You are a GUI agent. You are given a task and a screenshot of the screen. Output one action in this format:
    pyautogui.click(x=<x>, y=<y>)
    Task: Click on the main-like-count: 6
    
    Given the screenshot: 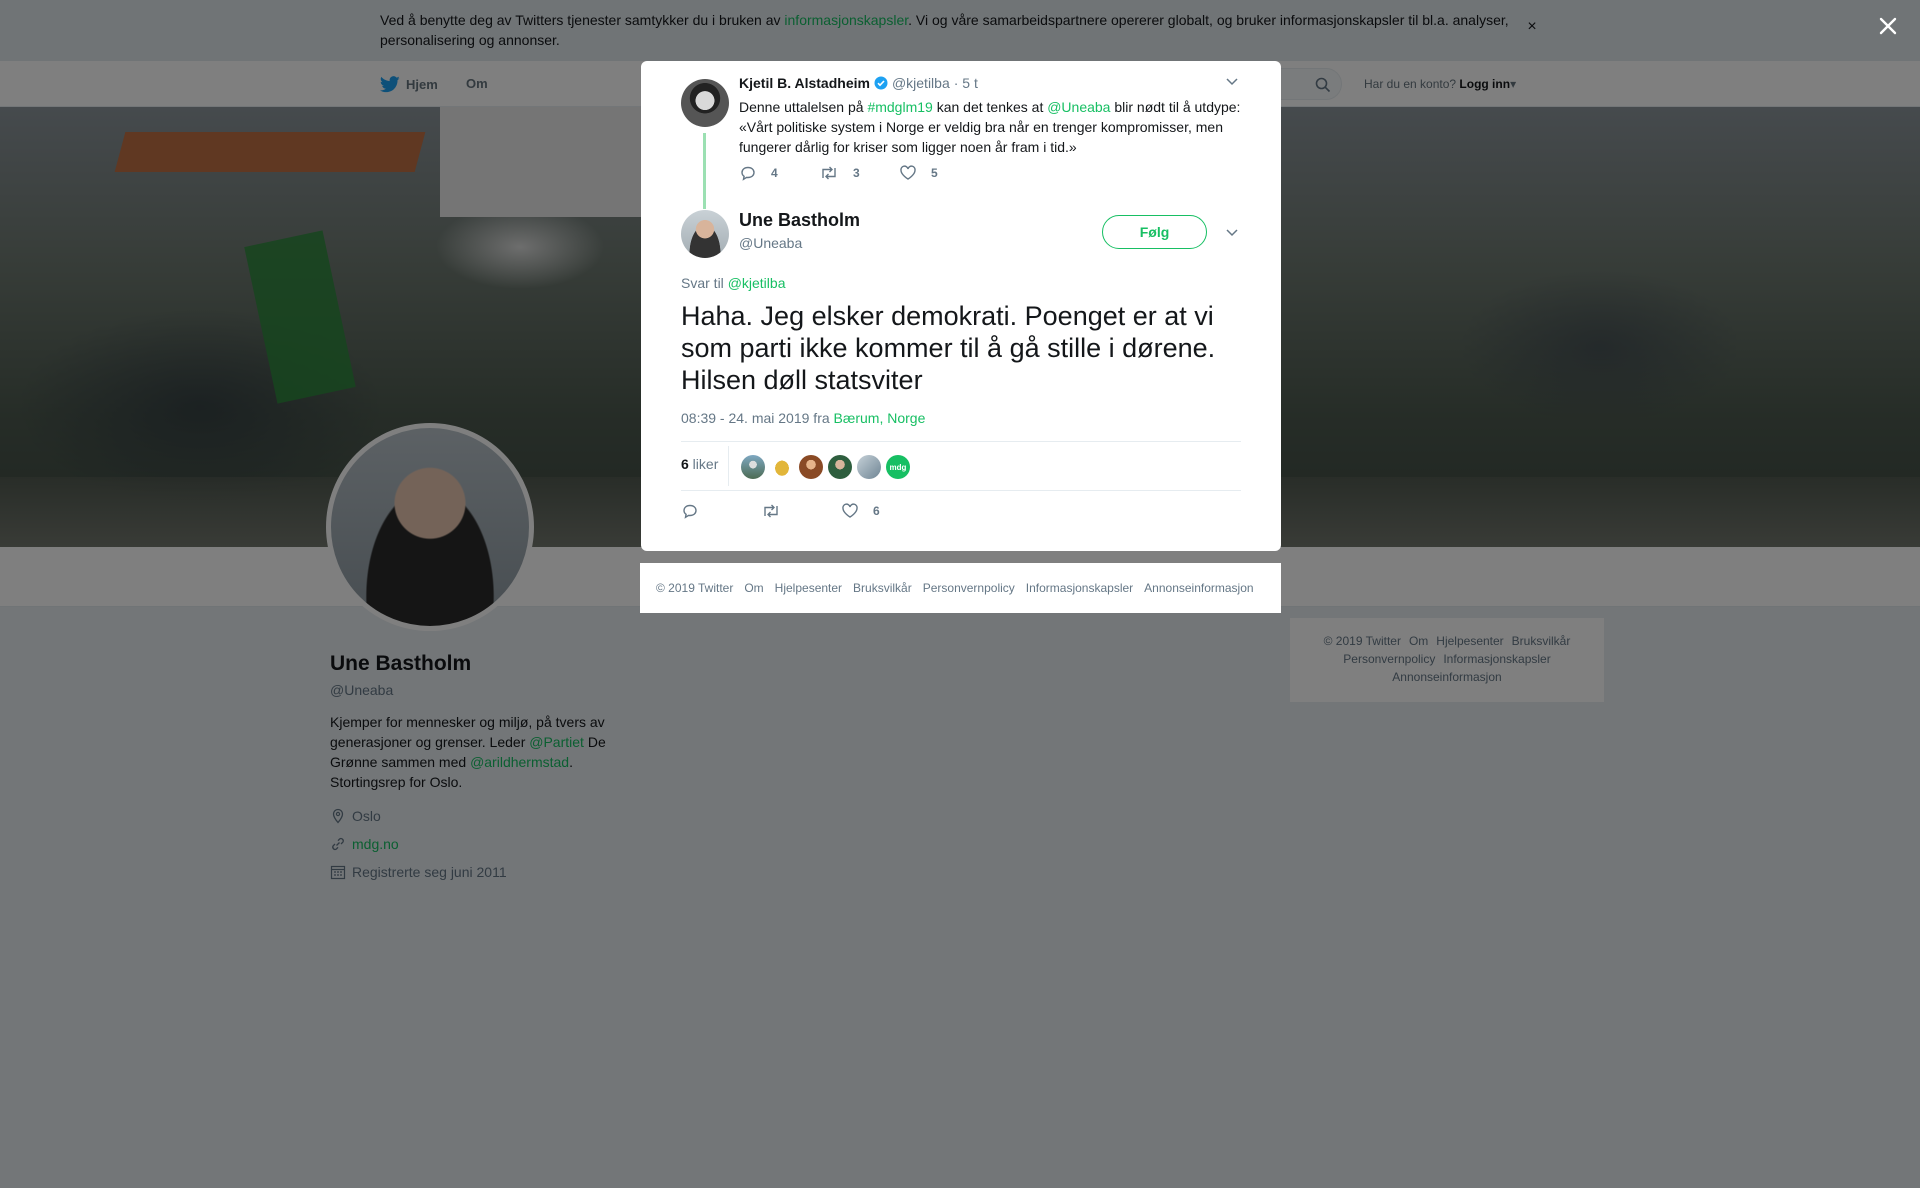 What is the action you would take?
    pyautogui.click(x=876, y=511)
    